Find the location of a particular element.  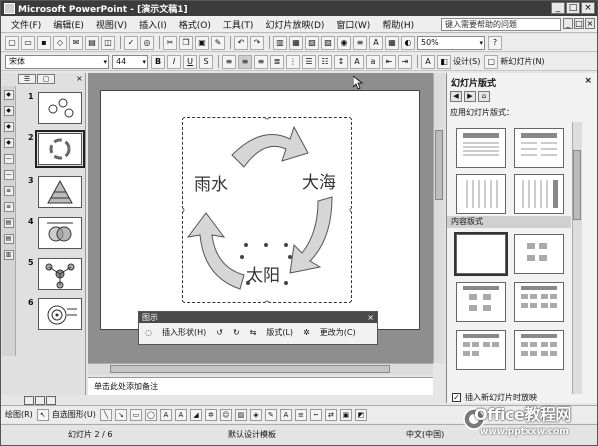

insert-picture-icon: ▨ is located at coordinates (328, 42).